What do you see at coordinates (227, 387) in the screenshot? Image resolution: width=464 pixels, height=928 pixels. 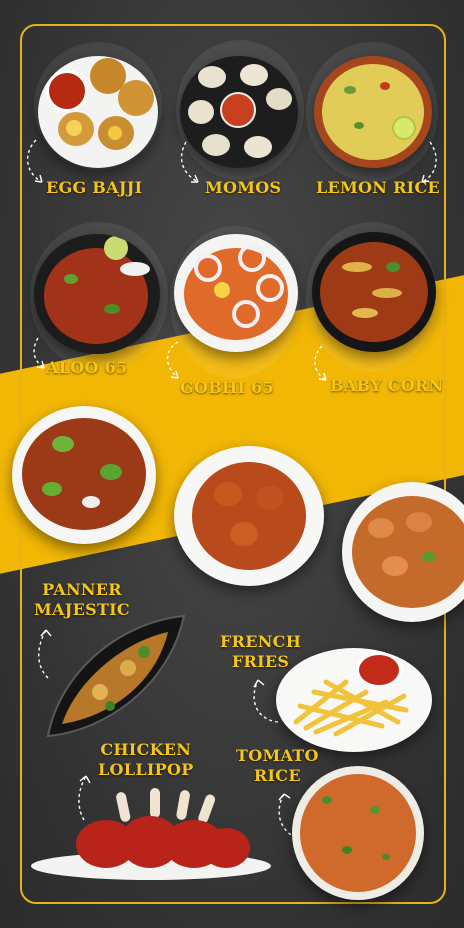 I see `gobhi-65-label: GOBHI 65` at bounding box center [227, 387].